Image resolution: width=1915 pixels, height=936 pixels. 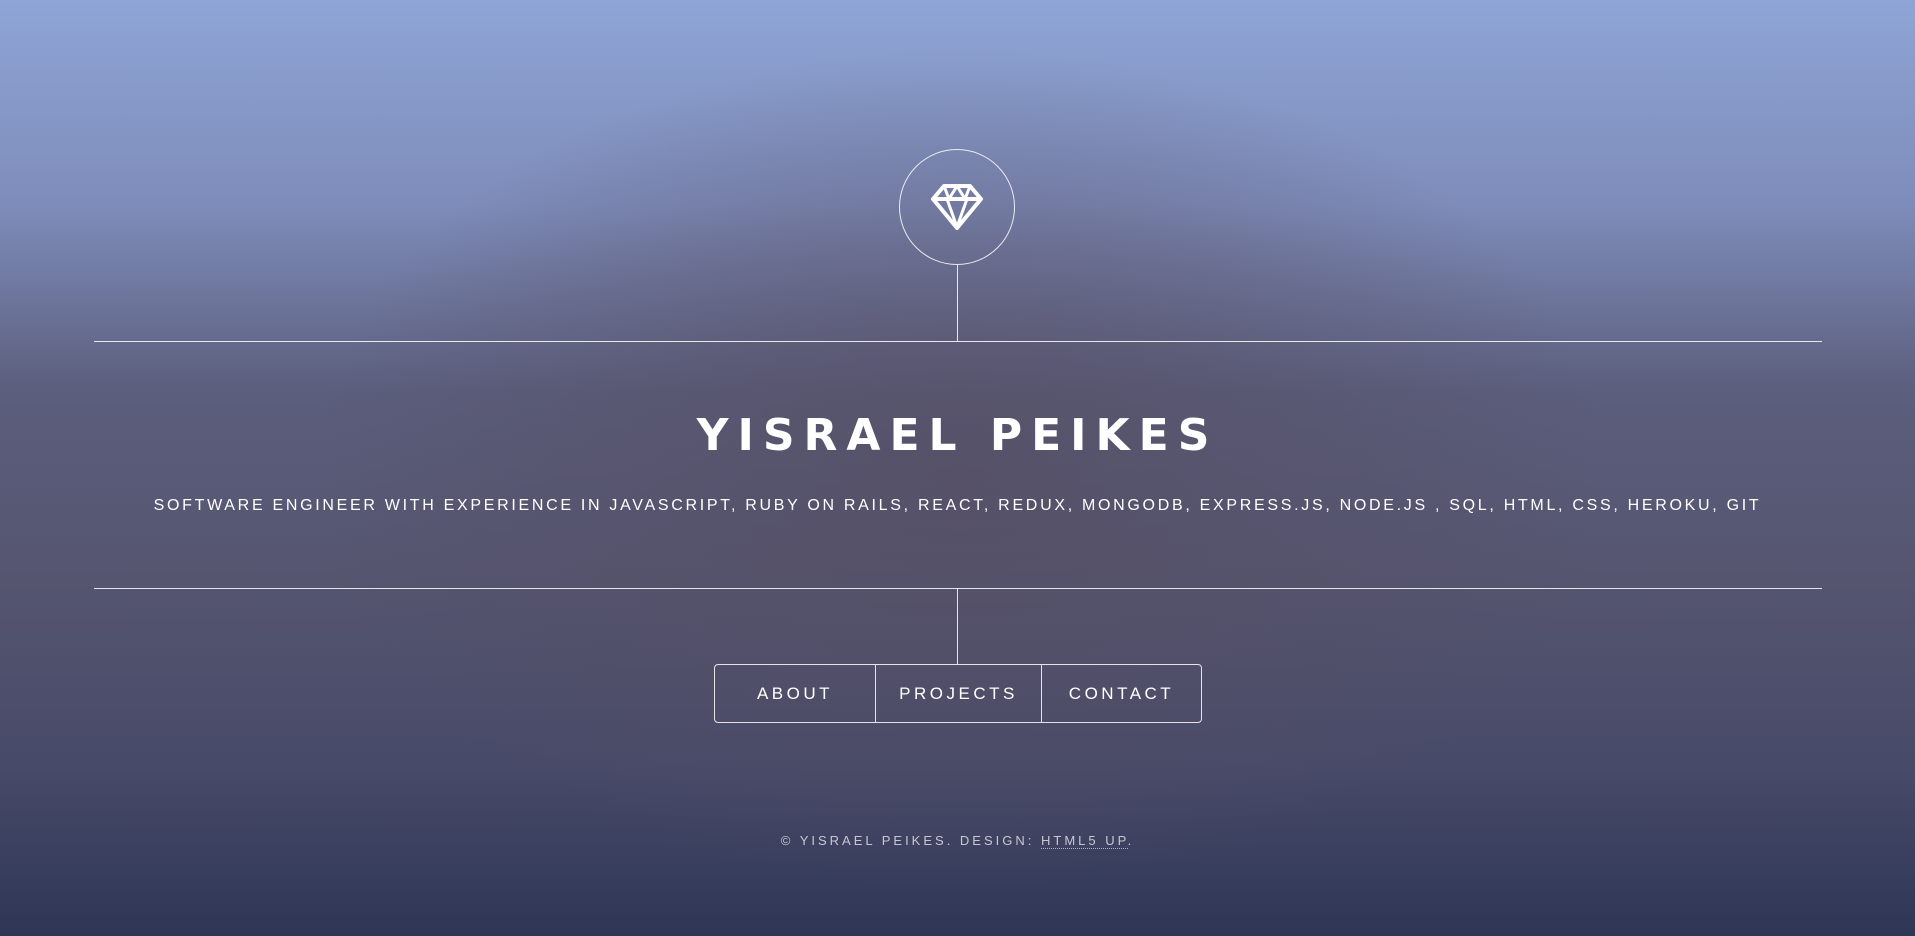 I want to click on diamond-icon, so click(x=957, y=207).